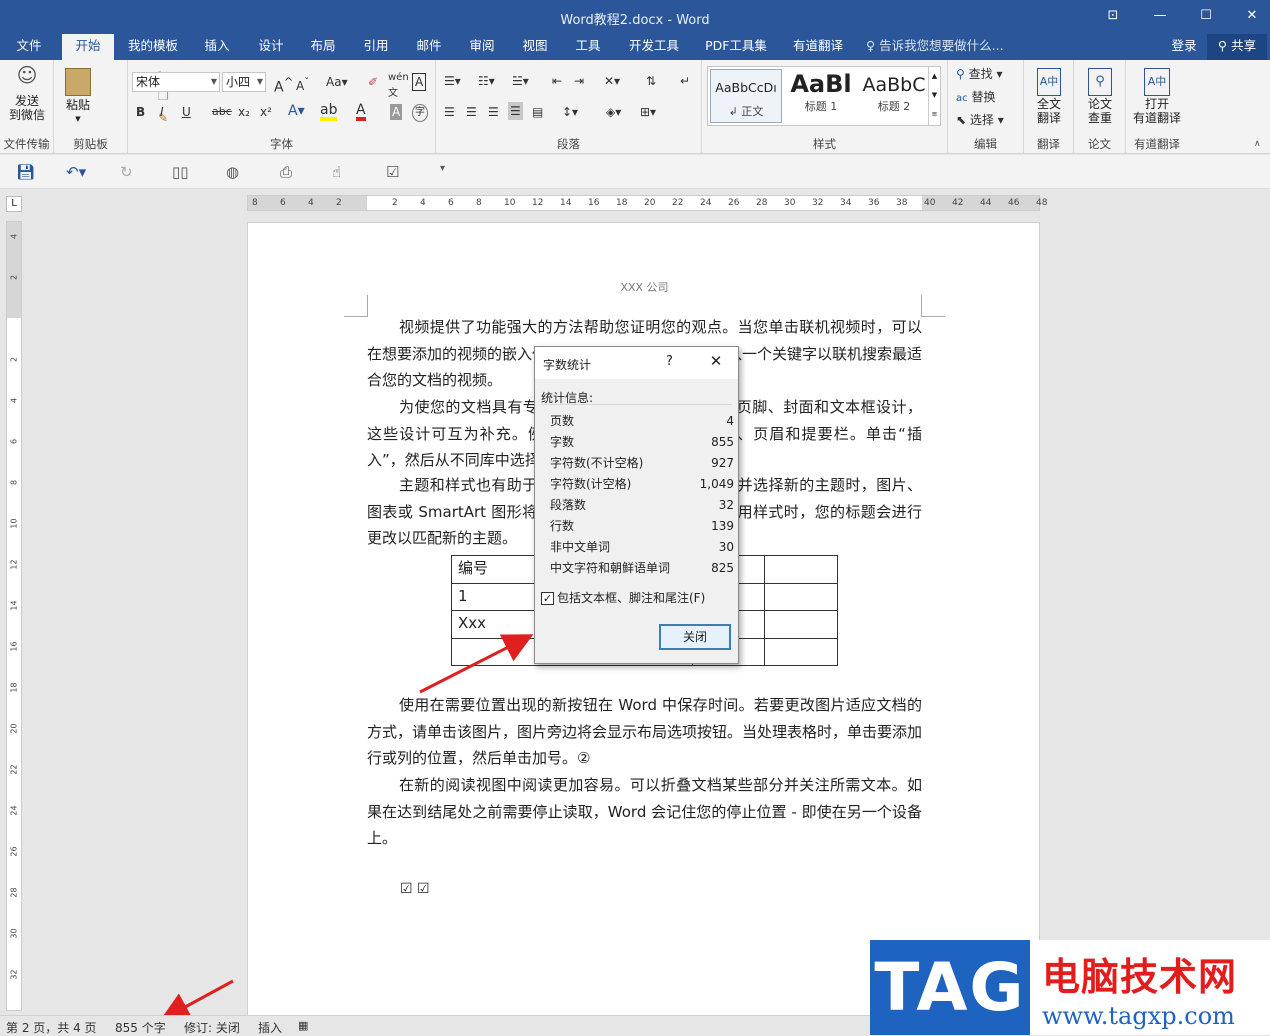  Describe the element at coordinates (716, 361) in the screenshot. I see `close-icon: ✕` at that location.